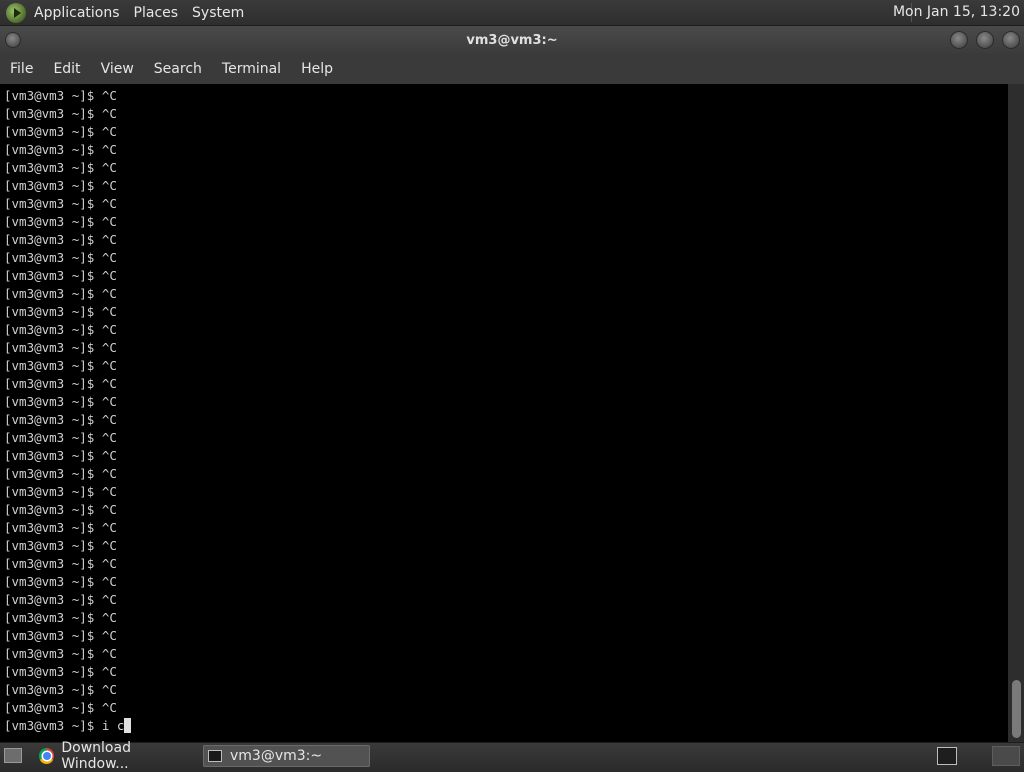  I want to click on panel-menu-applications: Applications, so click(77, 13).